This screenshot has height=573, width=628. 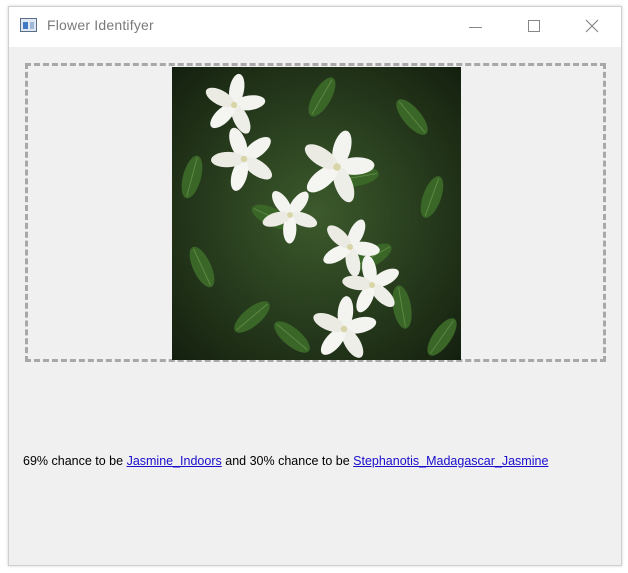 What do you see at coordinates (235, 461) in the screenshot?
I see `result-connector: and` at bounding box center [235, 461].